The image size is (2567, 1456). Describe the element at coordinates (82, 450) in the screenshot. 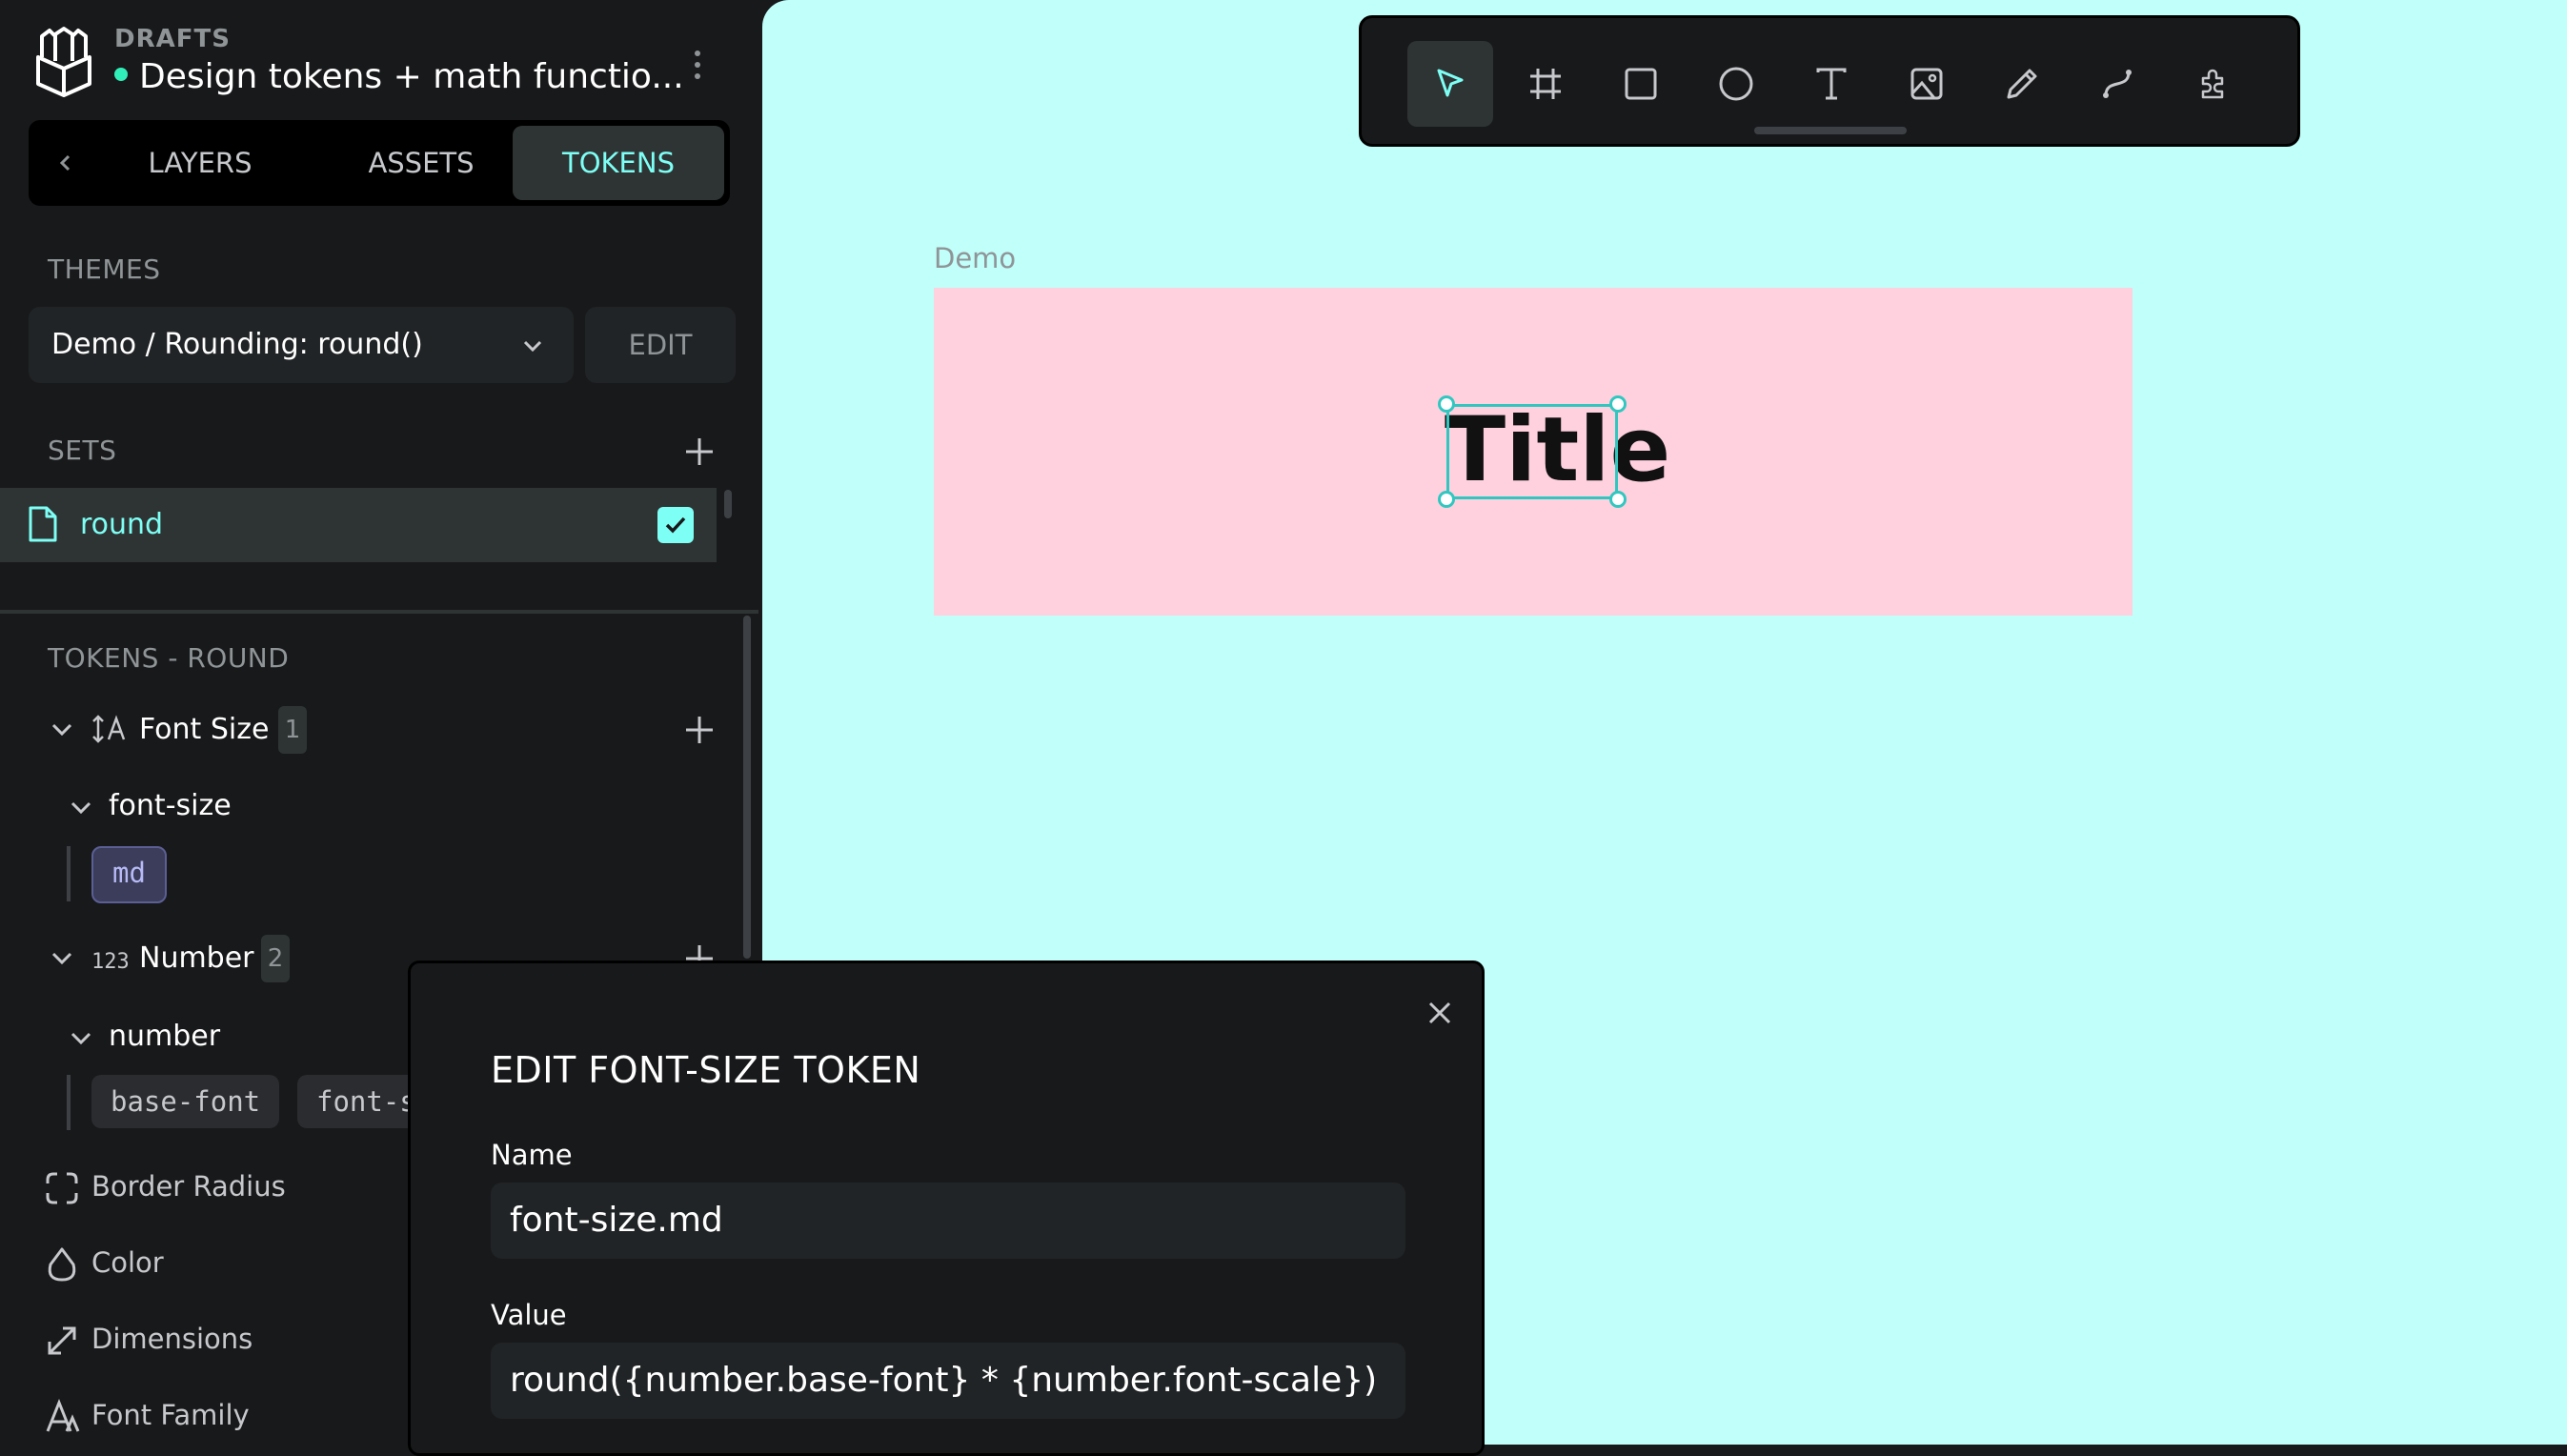

I see `sets-title: SETS` at that location.